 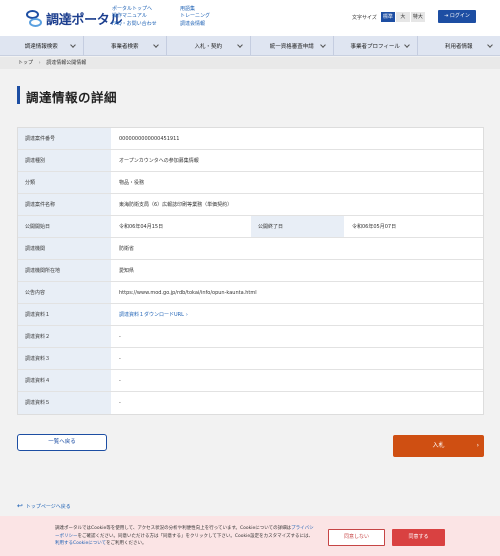 I want to click on row-label: 調達資料２, so click(x=64, y=336).